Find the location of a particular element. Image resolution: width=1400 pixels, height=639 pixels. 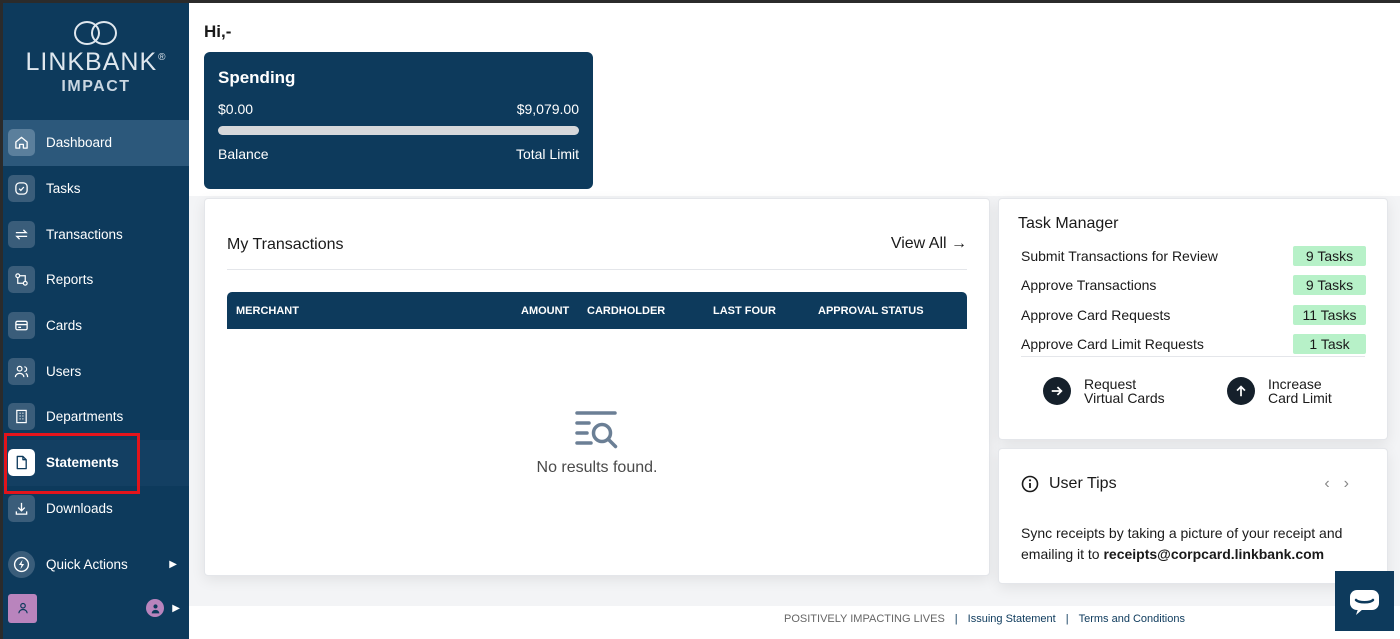

users-icon is located at coordinates (21, 371).